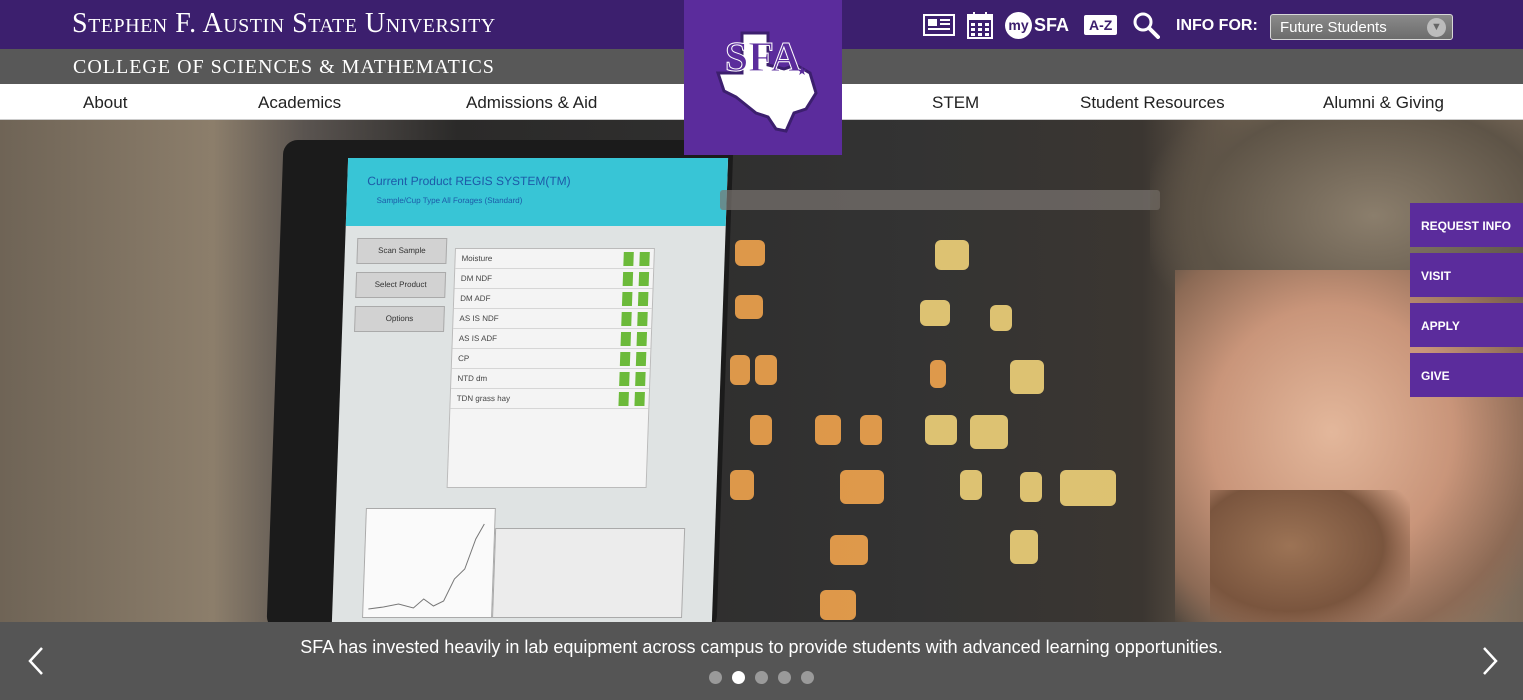 The image size is (1523, 700). I want to click on info-for-label: INFO FOR:, so click(1217, 25).